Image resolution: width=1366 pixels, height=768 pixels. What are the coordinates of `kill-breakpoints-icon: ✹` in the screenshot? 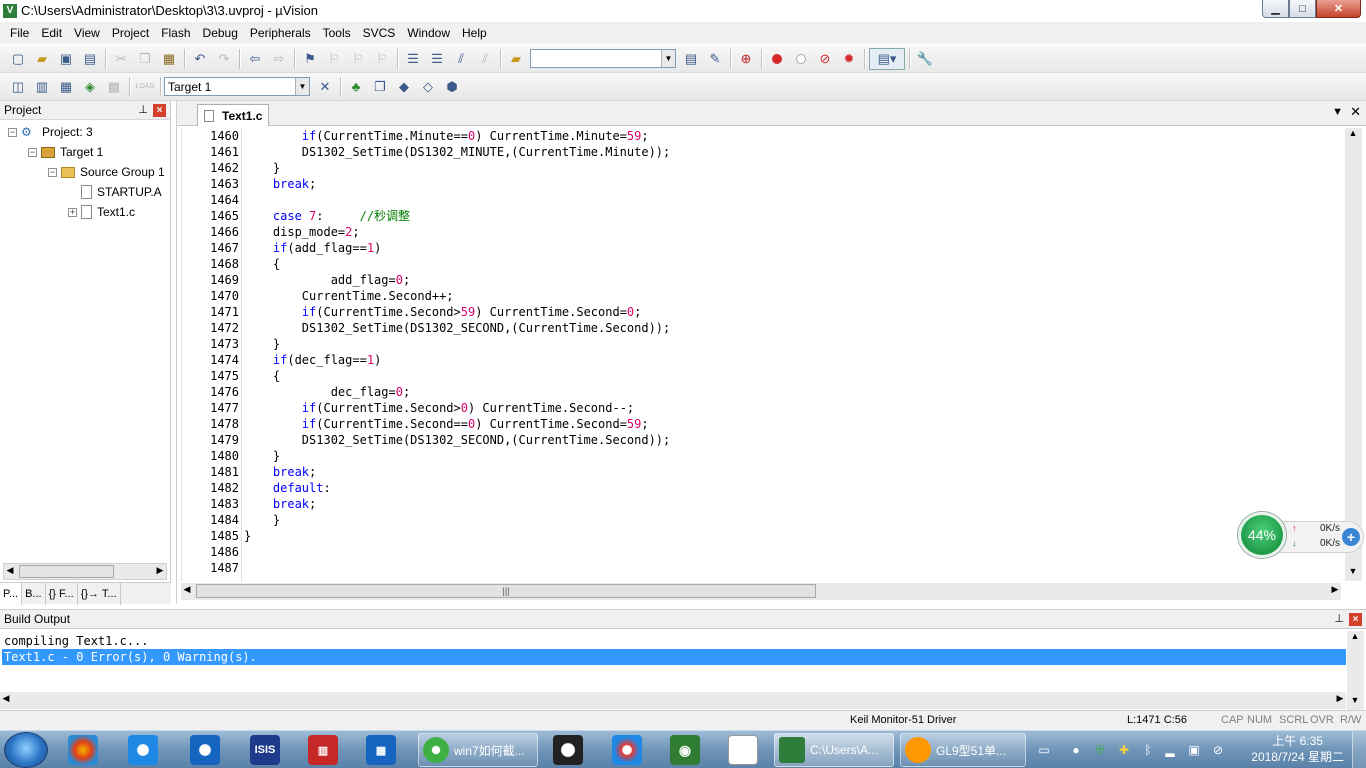 It's located at (849, 59).